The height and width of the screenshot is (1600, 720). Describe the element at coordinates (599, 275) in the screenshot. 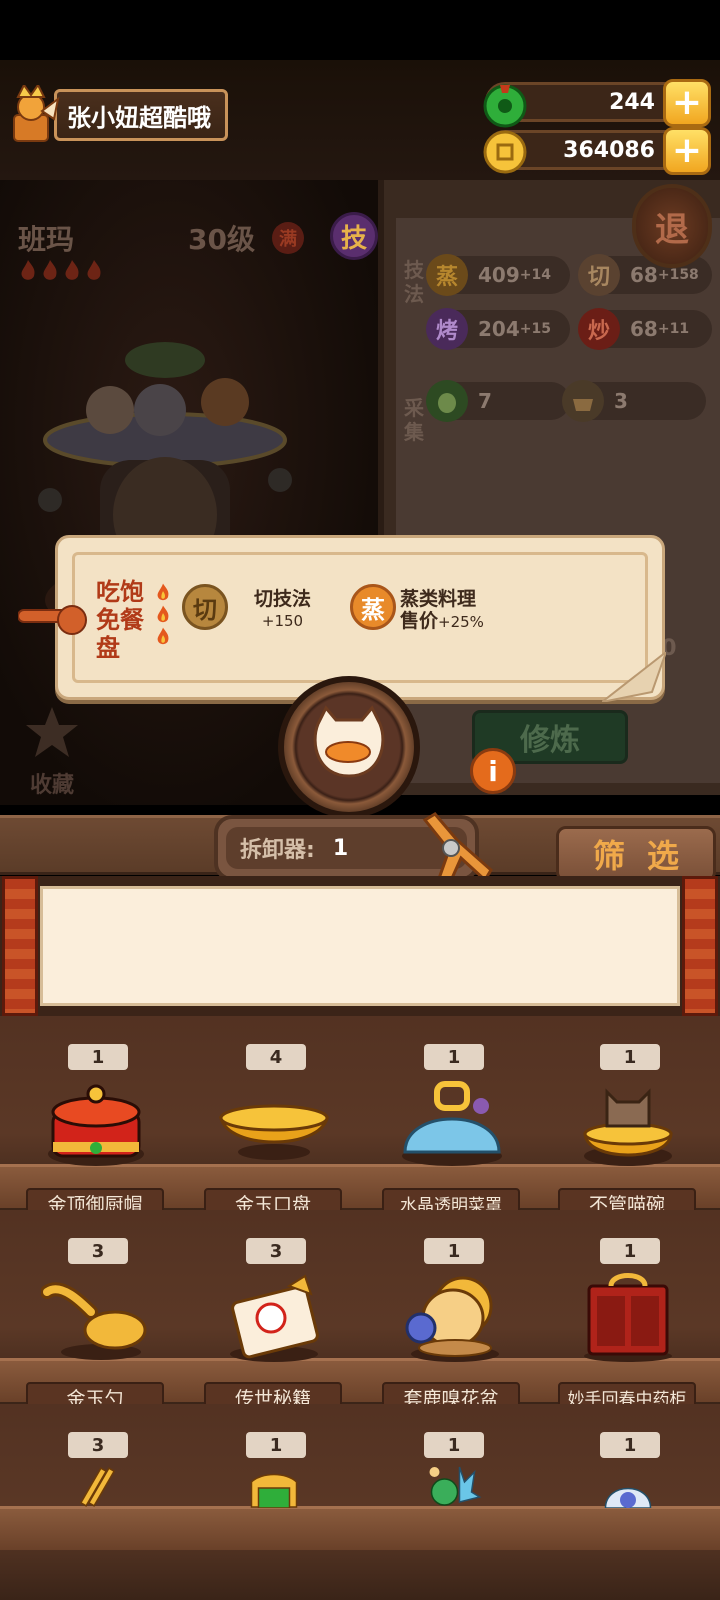

I see `cut-badge: 切` at that location.